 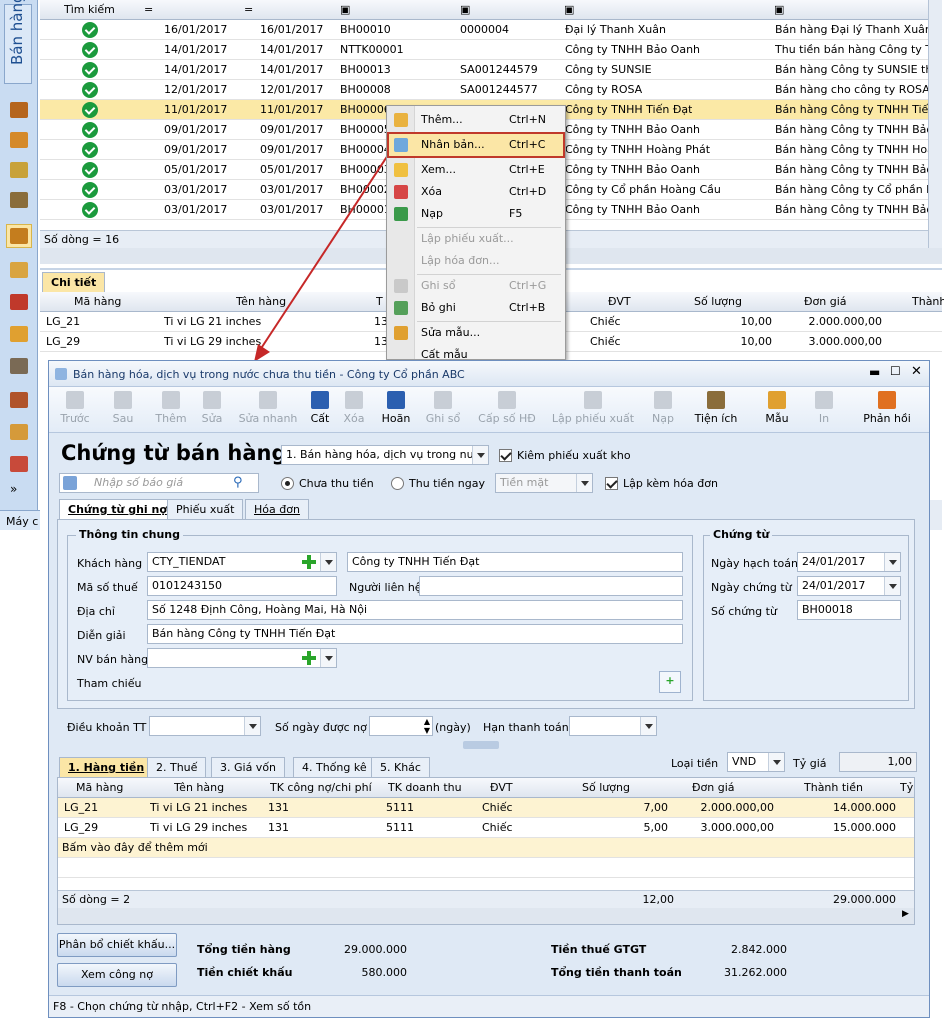 What do you see at coordinates (75, 410) in the screenshot?
I see `toolbar-btn-0: Trước` at bounding box center [75, 410].